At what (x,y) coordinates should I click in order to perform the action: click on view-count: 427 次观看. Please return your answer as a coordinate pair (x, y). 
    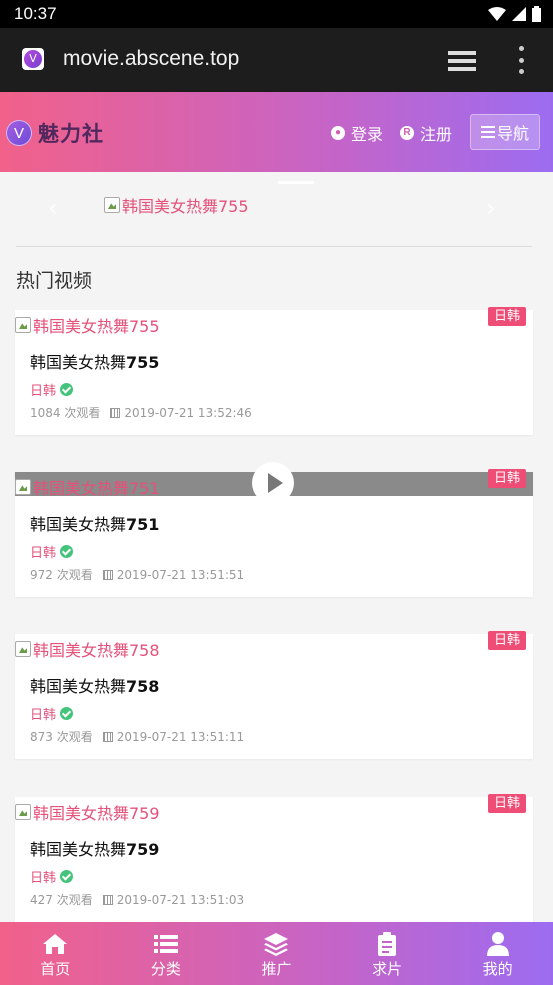
    Looking at the image, I should click on (61, 900).